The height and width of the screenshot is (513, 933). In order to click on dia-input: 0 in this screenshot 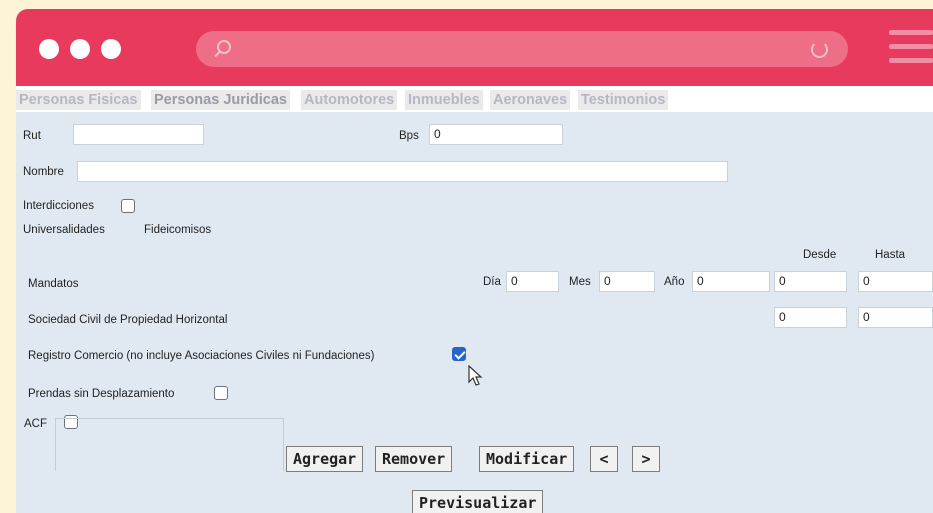, I will do `click(532, 281)`.